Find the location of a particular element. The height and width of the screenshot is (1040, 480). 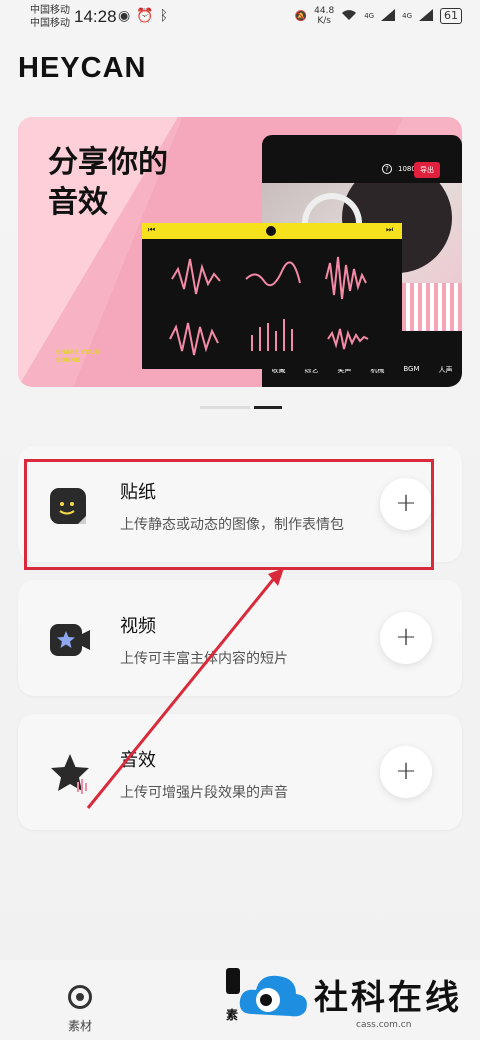

card-title: 视频 is located at coordinates (138, 626).